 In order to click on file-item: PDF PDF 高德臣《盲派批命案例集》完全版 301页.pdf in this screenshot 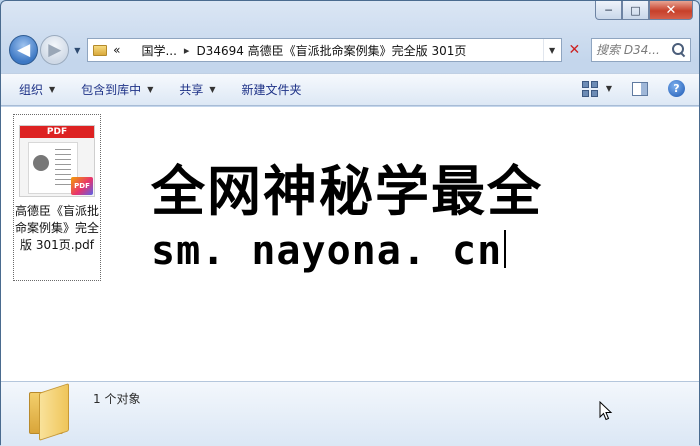, I will do `click(57, 197)`.